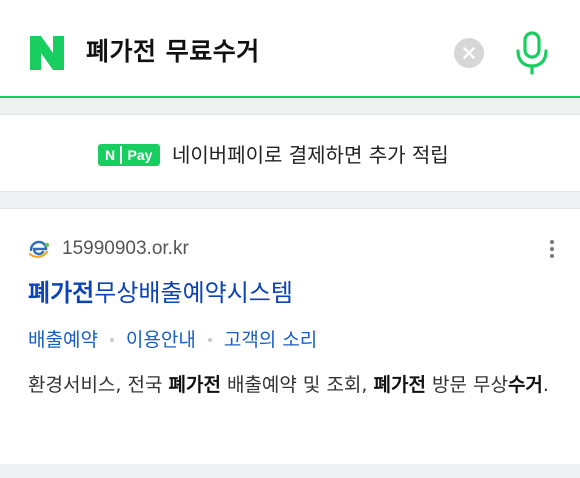 The height and width of the screenshot is (478, 580). What do you see at coordinates (173, 52) in the screenshot?
I see `search-input: 폐가전 무료수거` at bounding box center [173, 52].